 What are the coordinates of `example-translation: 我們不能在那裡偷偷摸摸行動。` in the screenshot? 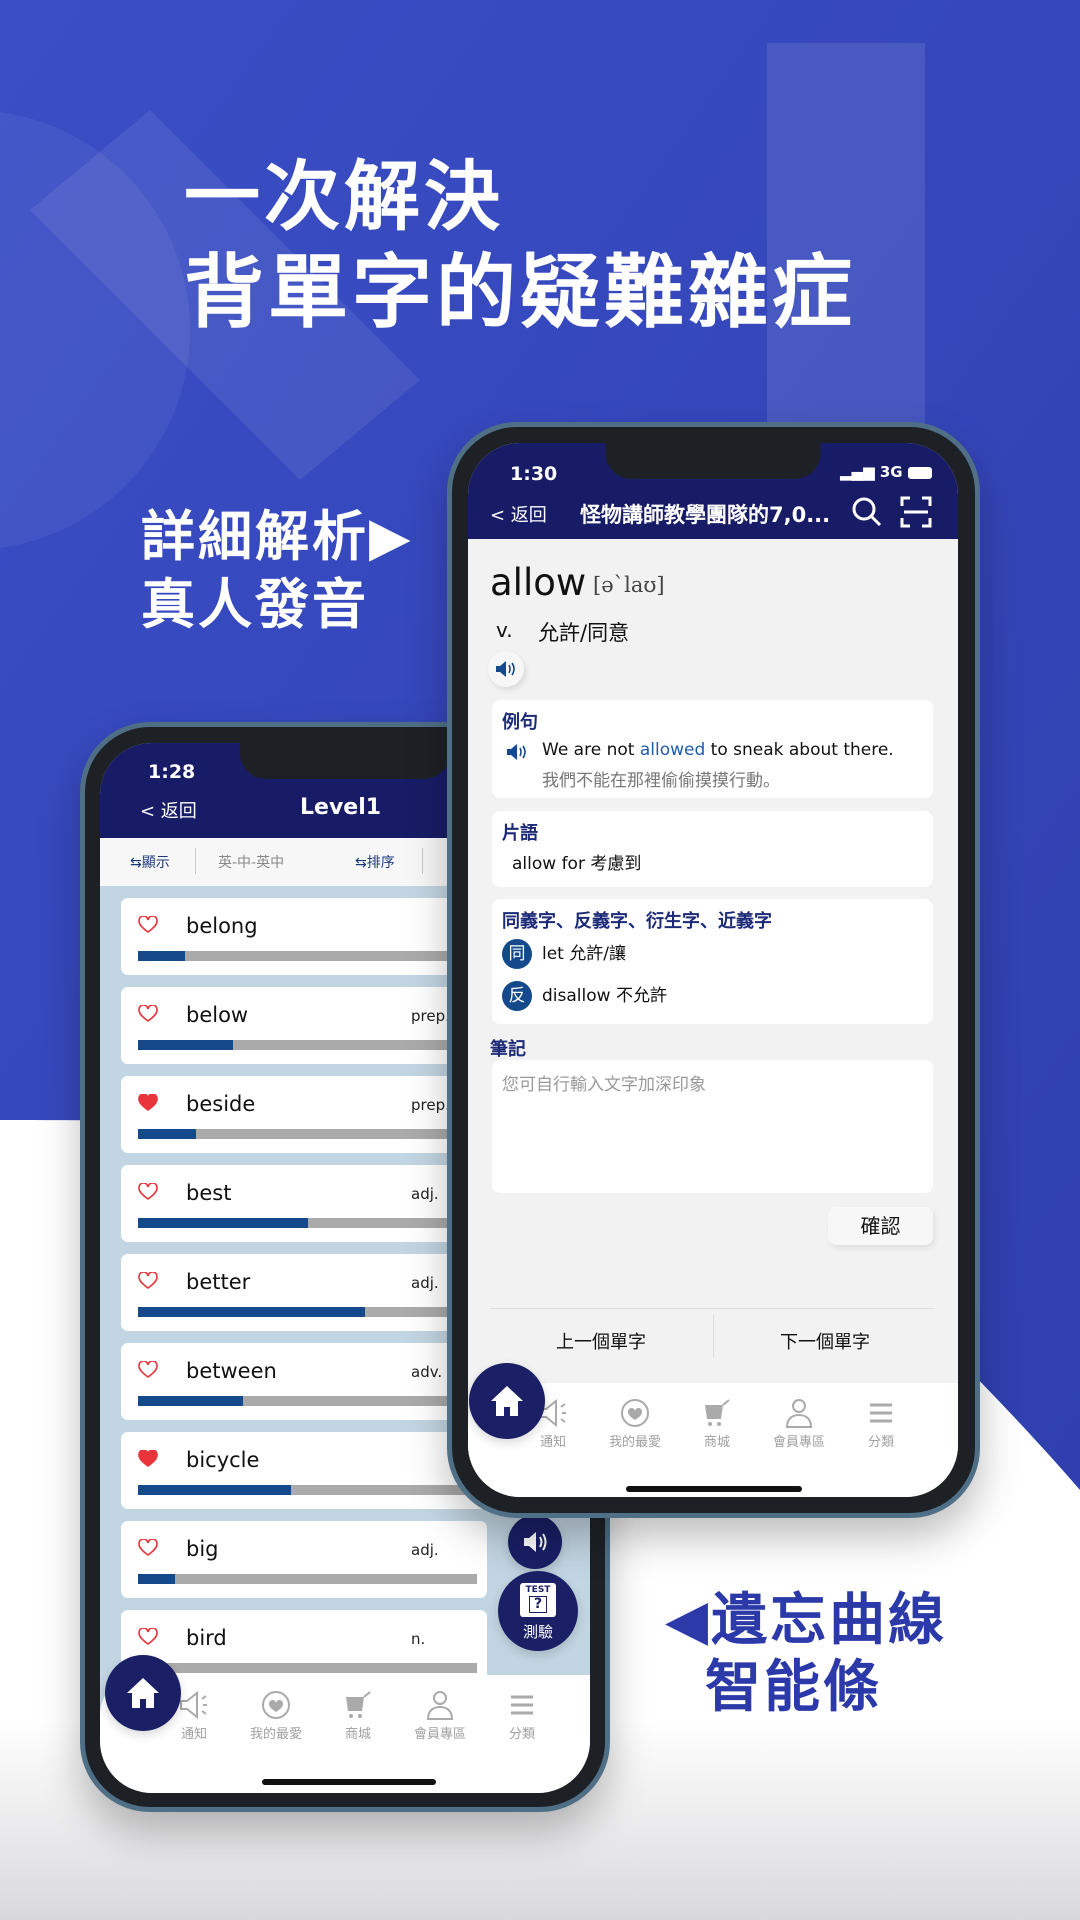 It's located at (661, 781).